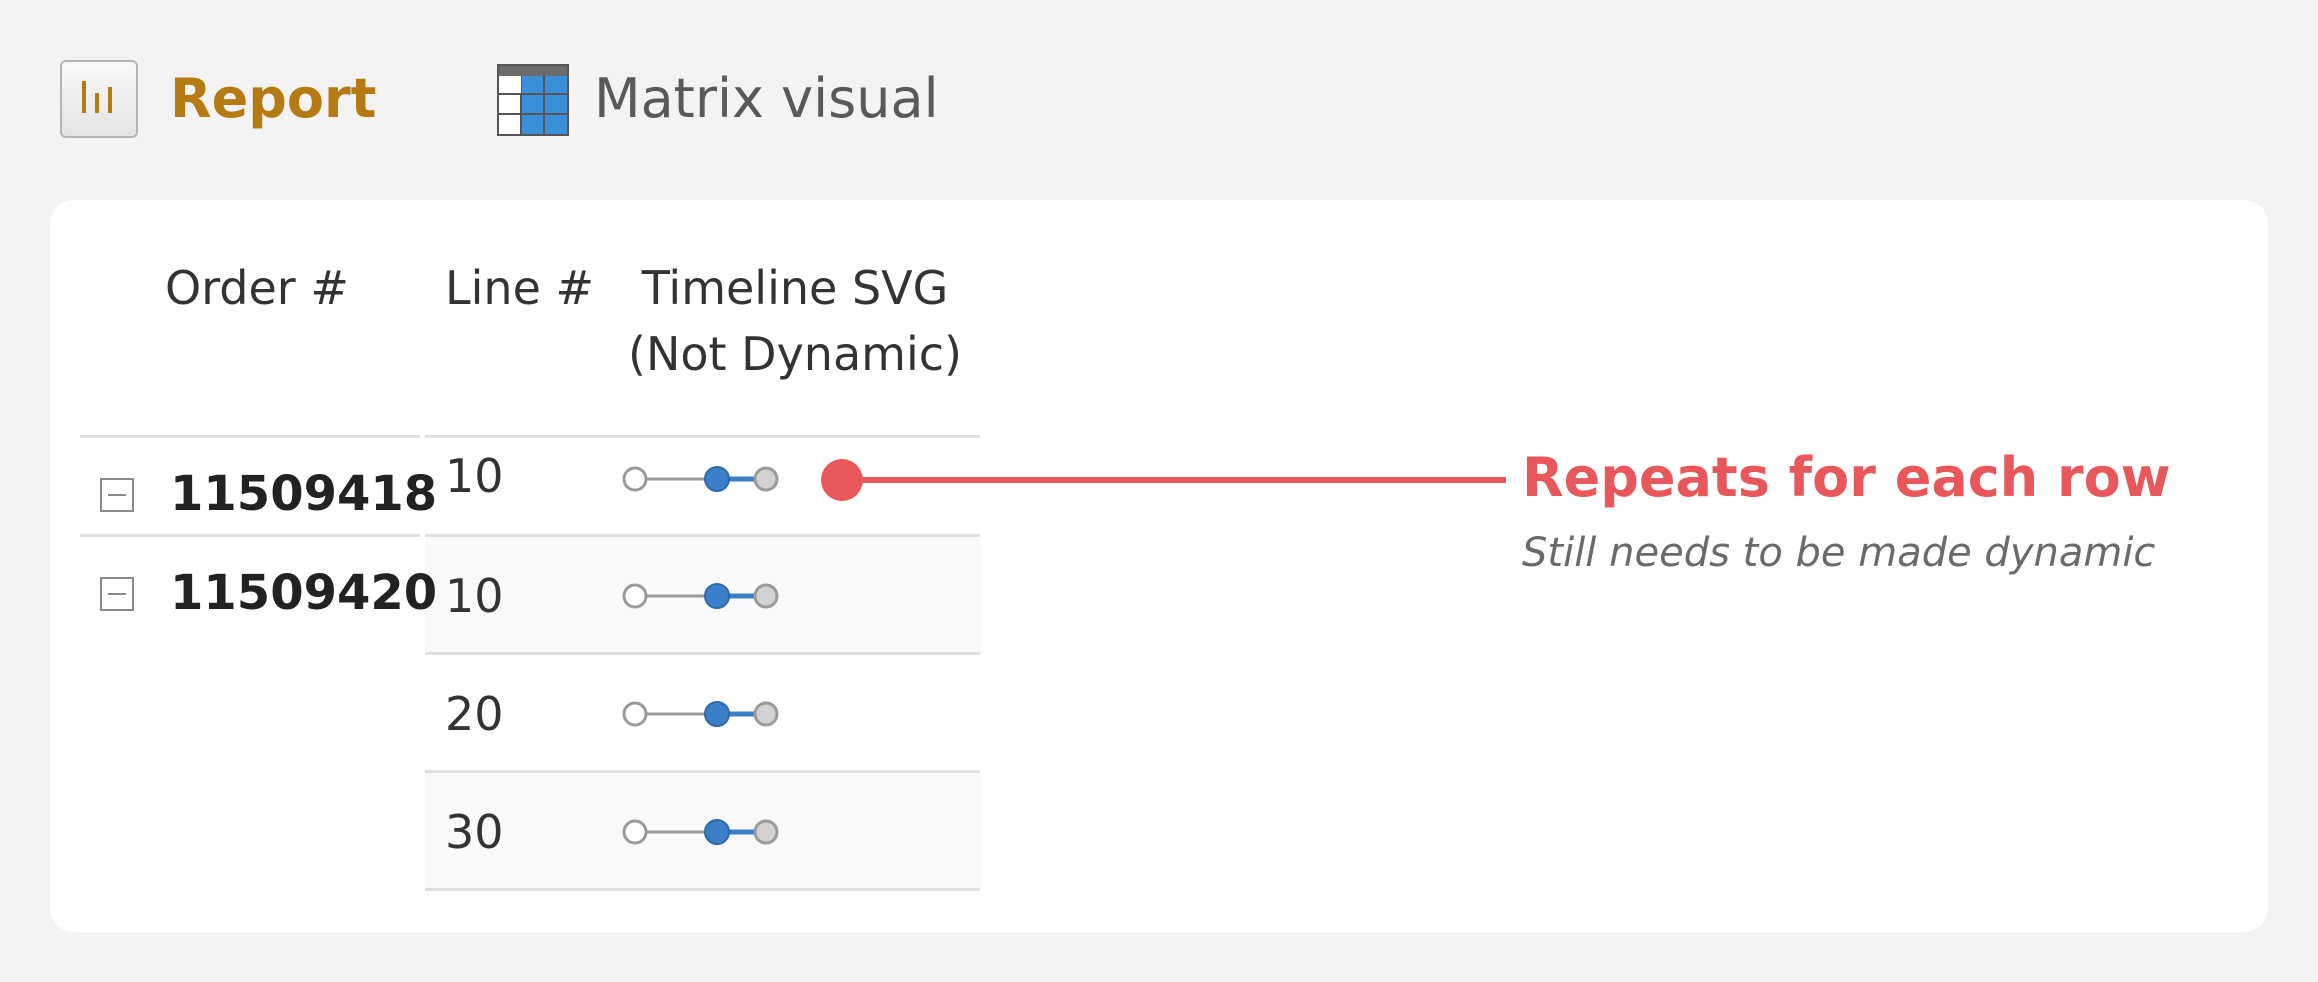  I want to click on column-header-order: Order #, so click(257, 288).